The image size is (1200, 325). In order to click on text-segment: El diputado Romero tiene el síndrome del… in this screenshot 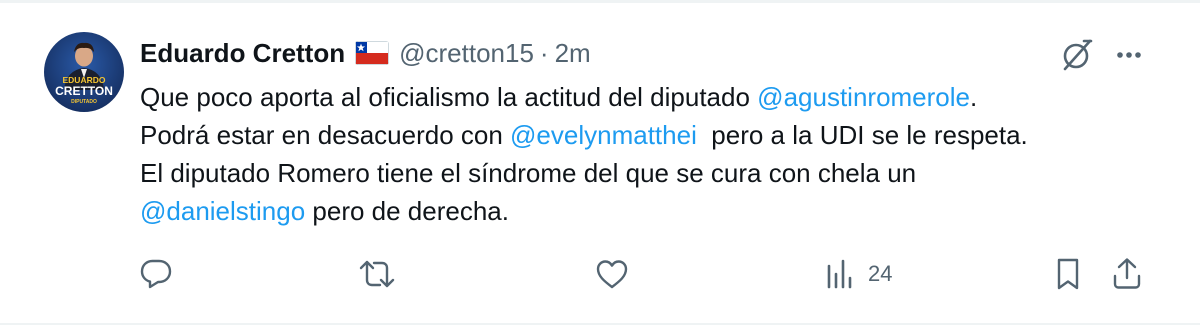, I will do `click(528, 173)`.